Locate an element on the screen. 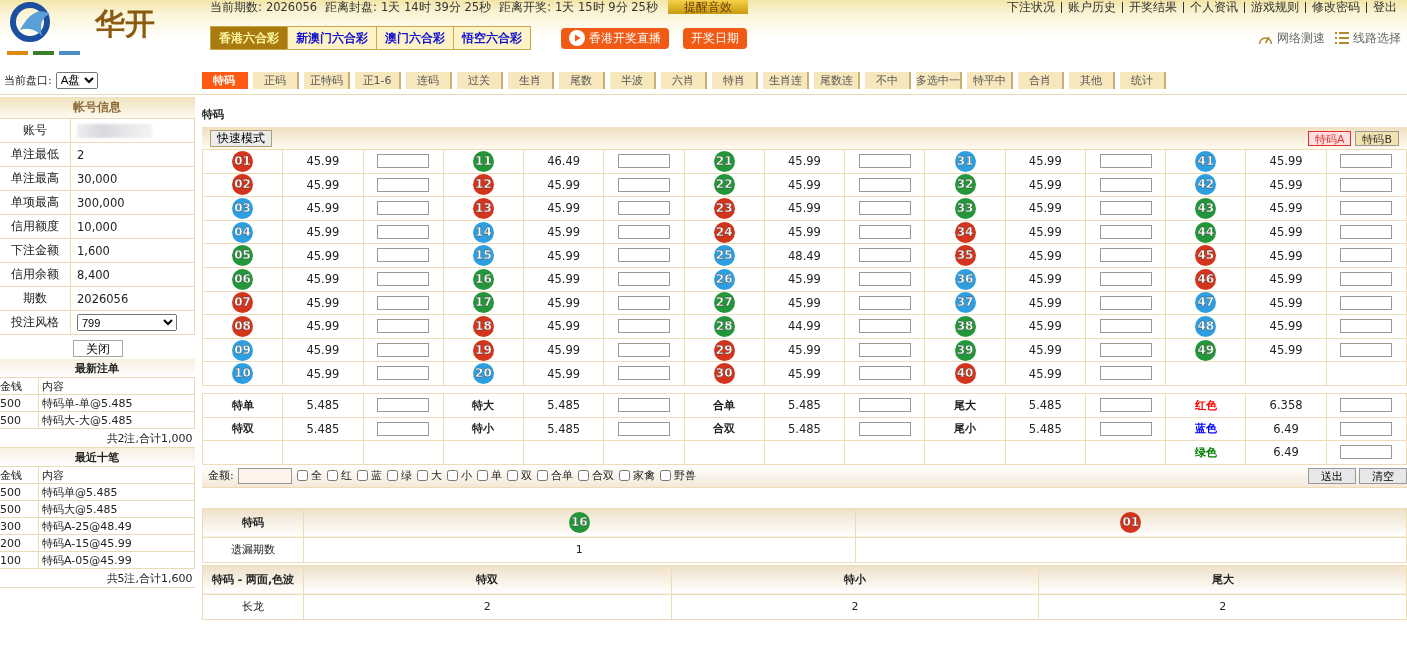  live-button: 香港开奖直播 is located at coordinates (615, 38).